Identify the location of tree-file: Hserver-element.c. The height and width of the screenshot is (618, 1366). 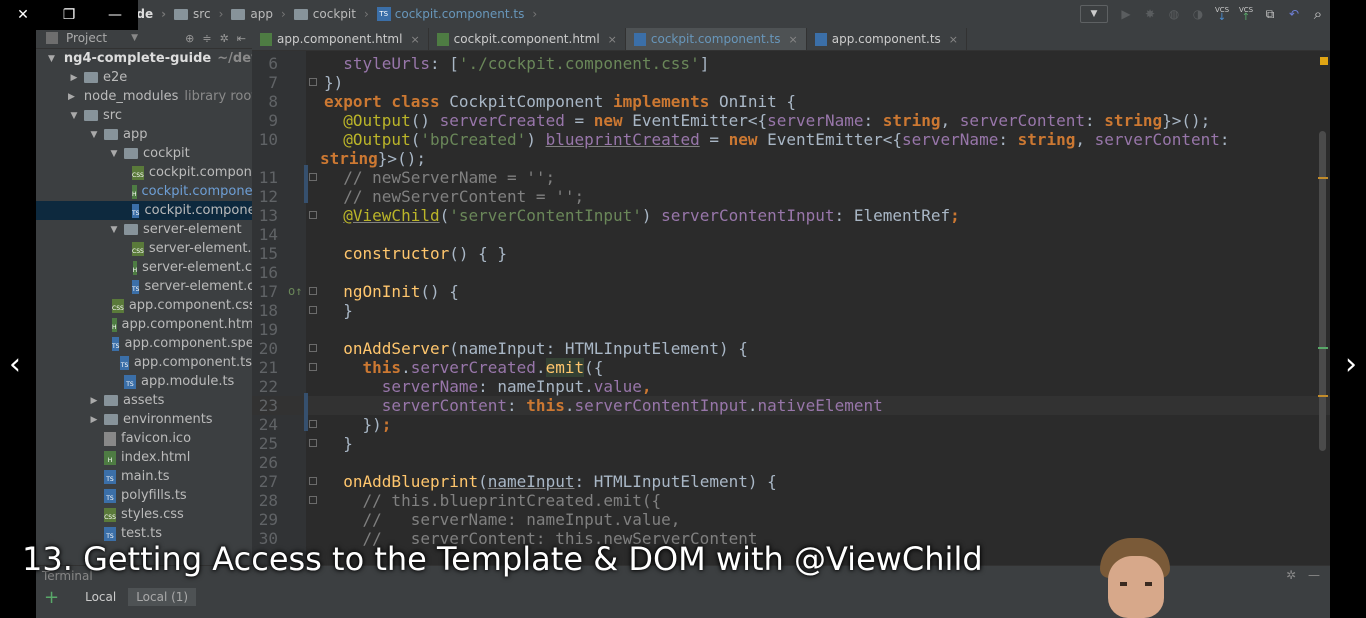
(144, 267).